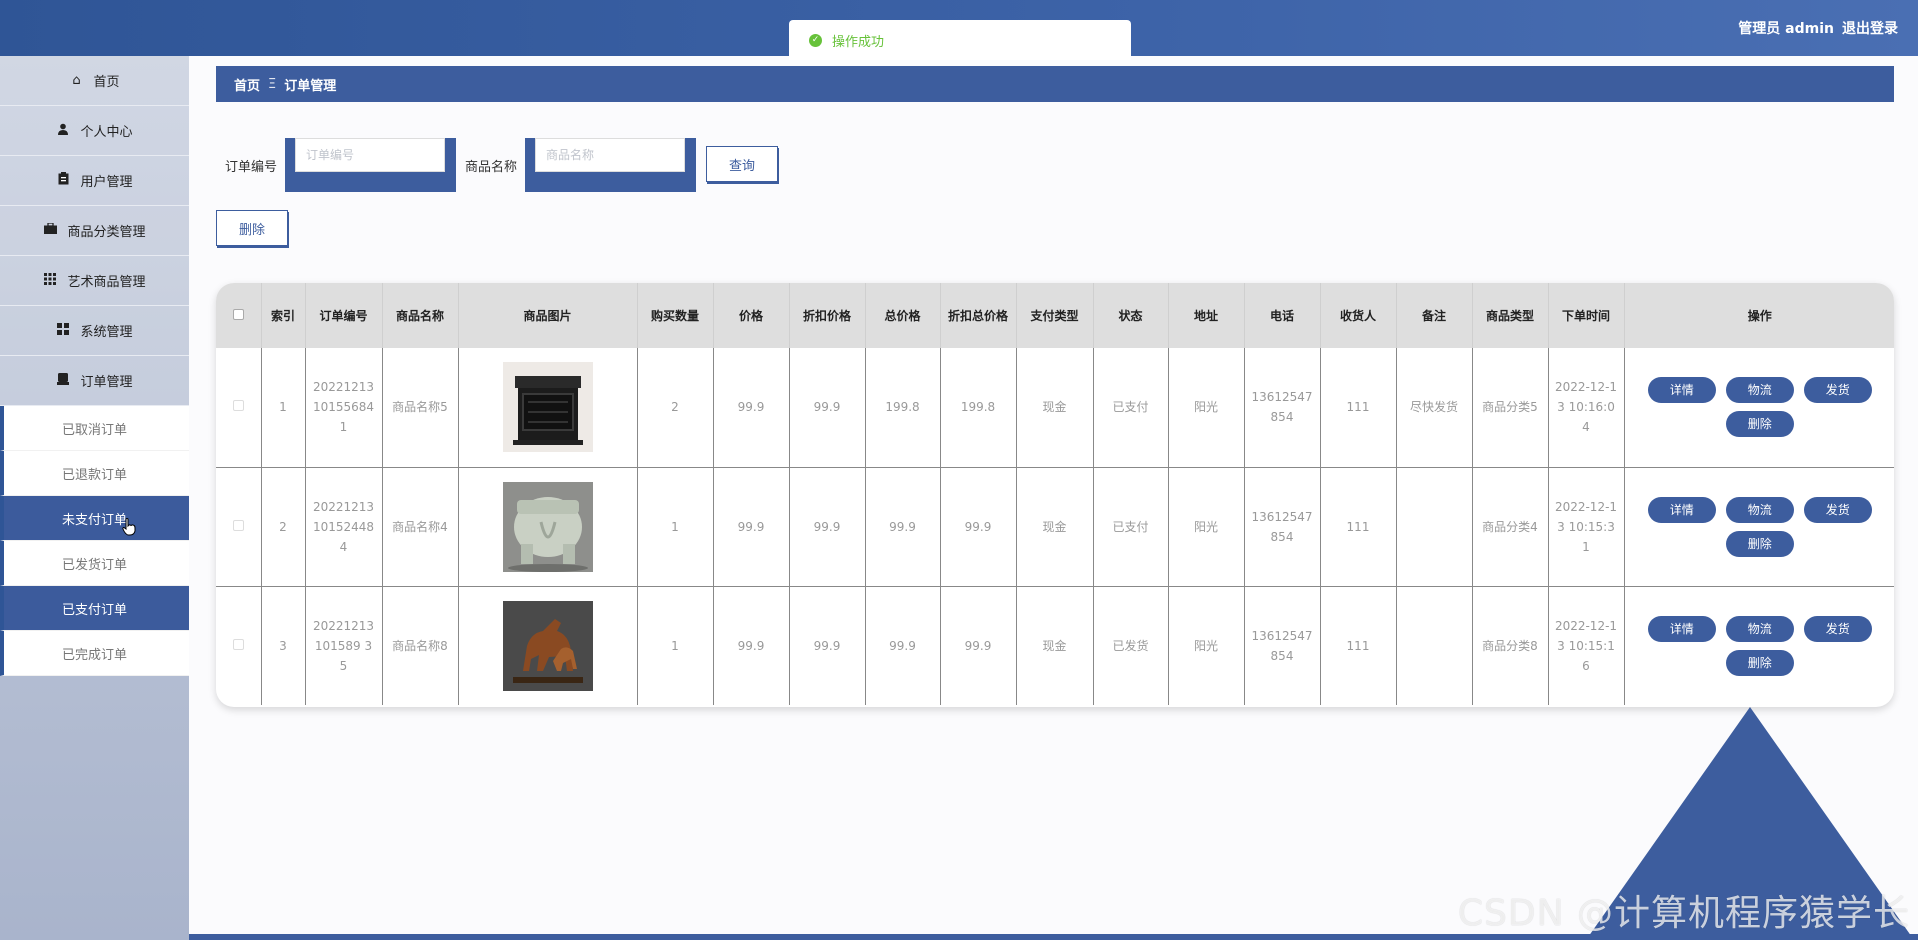 This screenshot has width=1918, height=940. Describe the element at coordinates (283, 645) in the screenshot. I see `cell-index: 3` at that location.